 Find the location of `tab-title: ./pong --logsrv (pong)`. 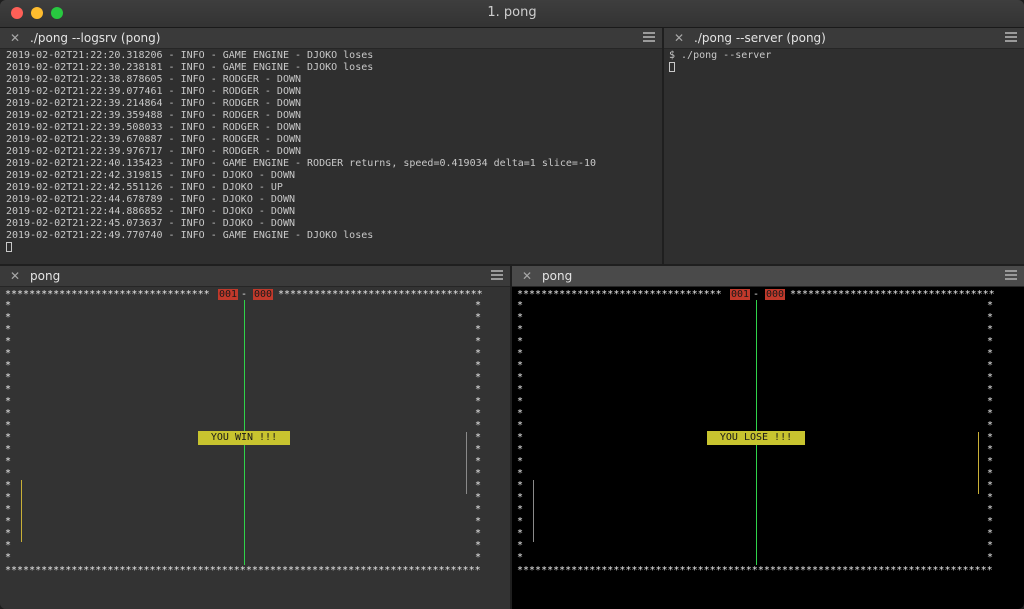

tab-title: ./pong --logsrv (pong) is located at coordinates (95, 38).